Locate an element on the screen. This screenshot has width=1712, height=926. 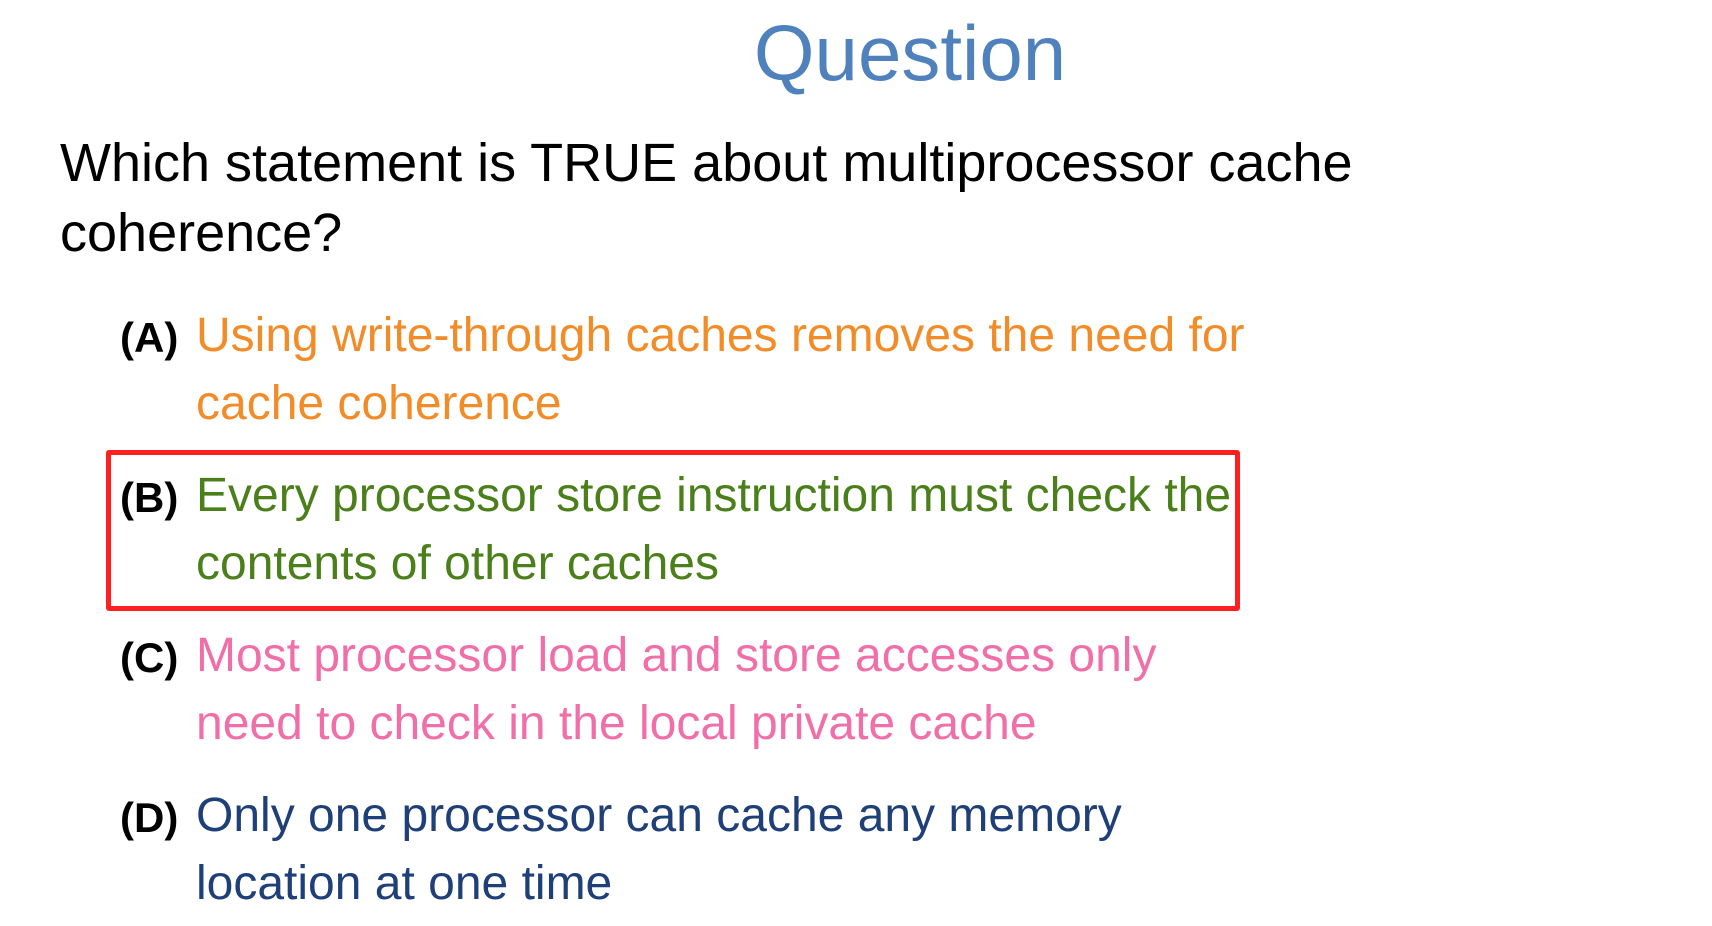
option-b-letter: (B) is located at coordinates (149, 497).